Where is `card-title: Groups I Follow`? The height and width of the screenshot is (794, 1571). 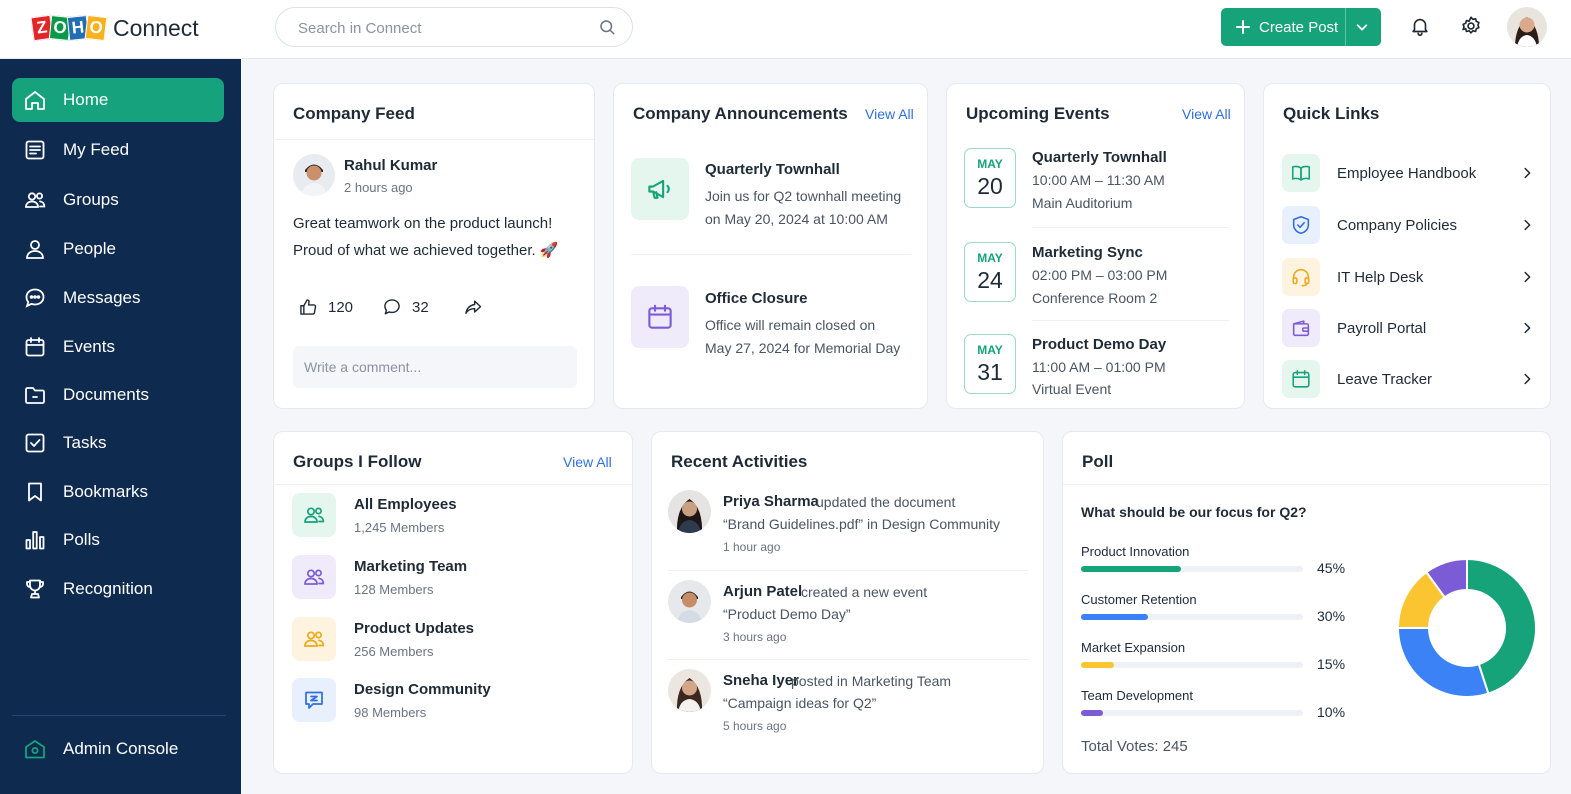 card-title: Groups I Follow is located at coordinates (357, 461).